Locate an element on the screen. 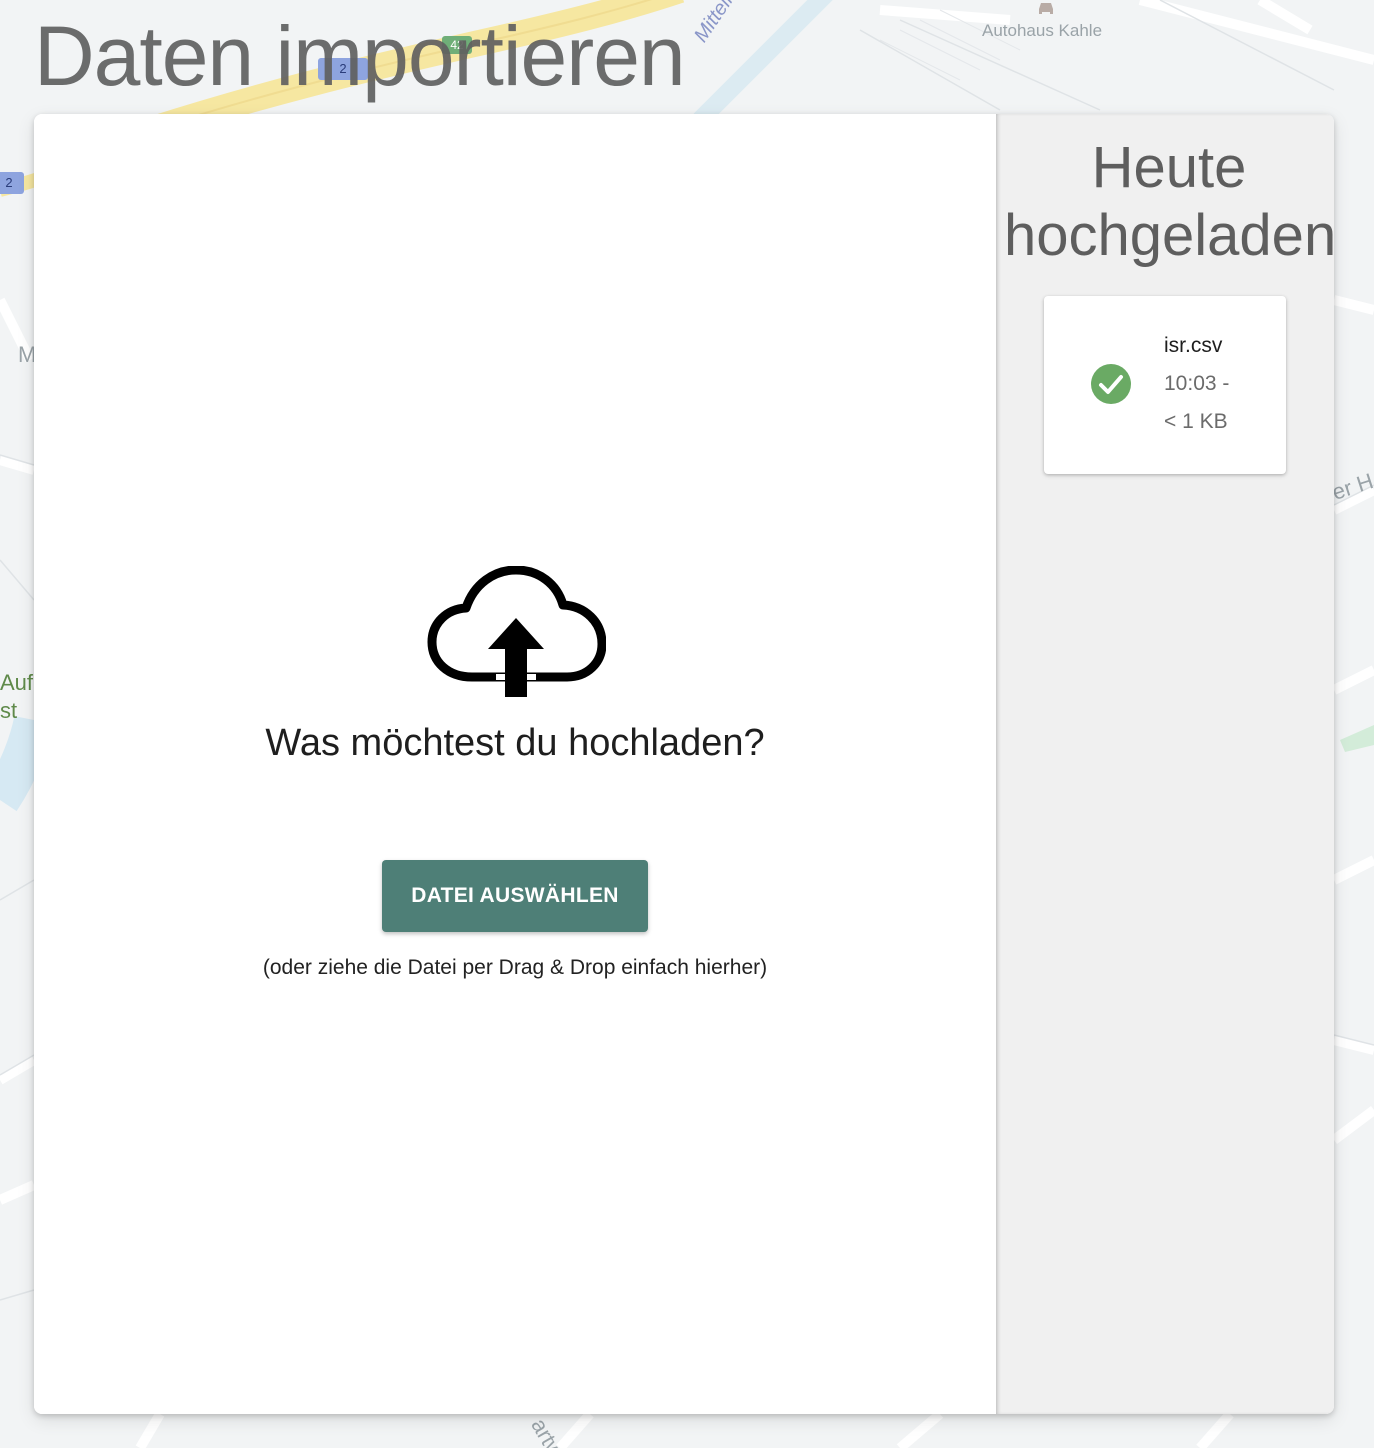 The height and width of the screenshot is (1448, 1374). page-title: Daten importieren is located at coordinates (359, 56).